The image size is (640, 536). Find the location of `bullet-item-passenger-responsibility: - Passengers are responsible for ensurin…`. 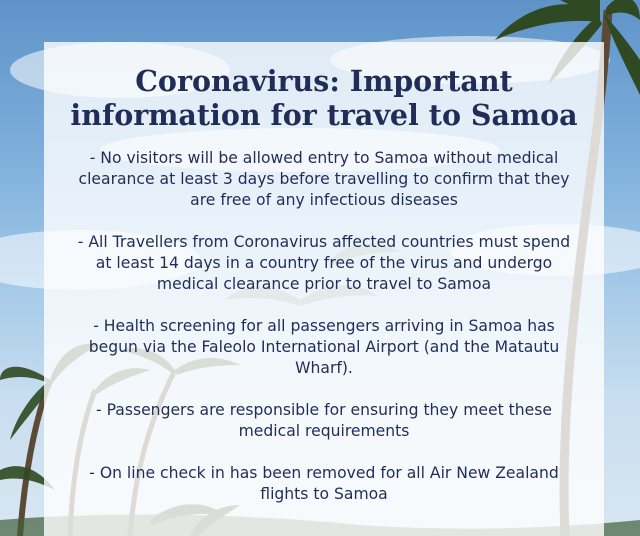

bullet-item-passenger-responsibility: - Passengers are responsible for ensurin… is located at coordinates (324, 420).